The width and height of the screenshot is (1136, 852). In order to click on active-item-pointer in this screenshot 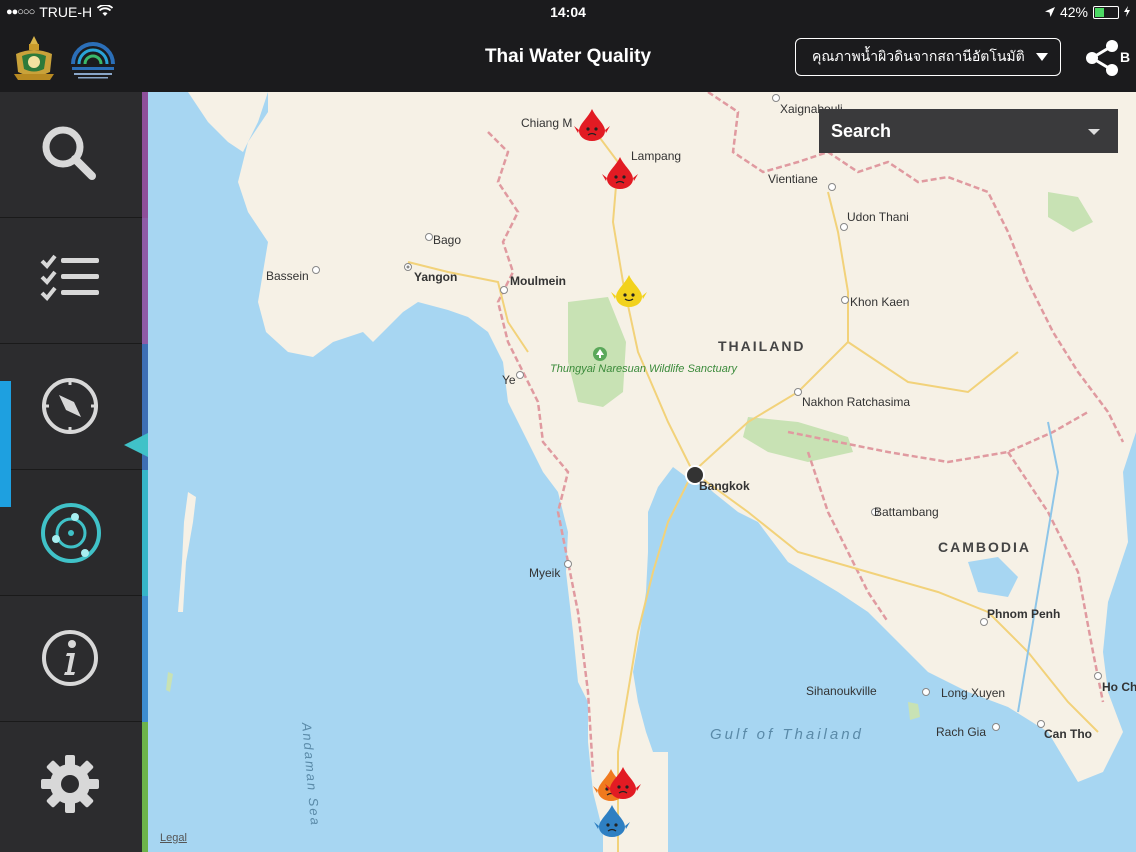, I will do `click(136, 445)`.